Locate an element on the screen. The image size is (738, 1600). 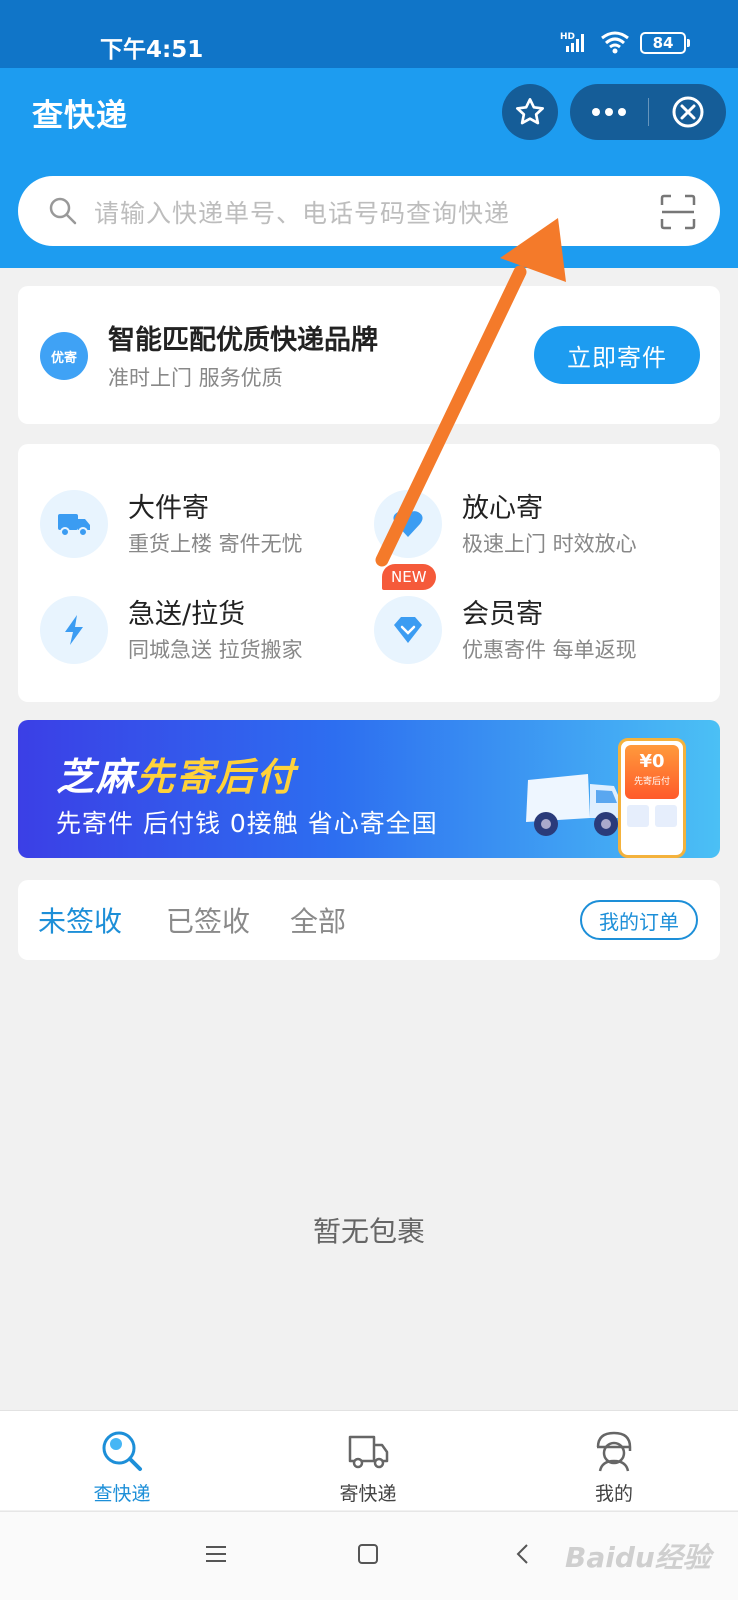
service-desc: 同城急送 拉货搬家 is located at coordinates (215, 650).